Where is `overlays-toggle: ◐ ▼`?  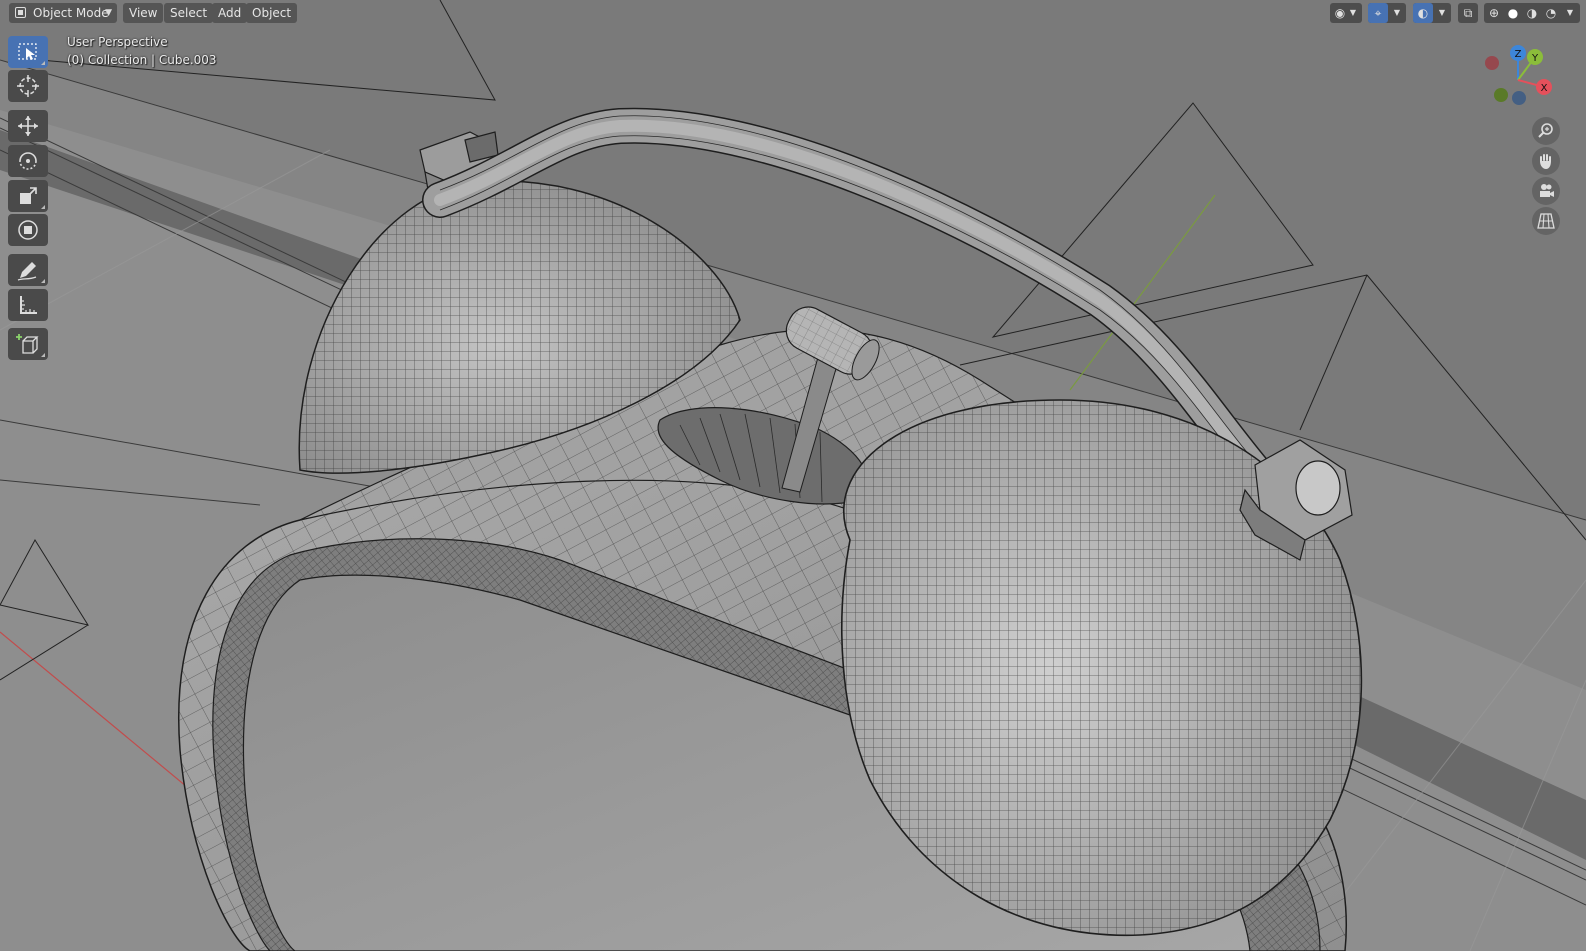 overlays-toggle: ◐ ▼ is located at coordinates (1432, 13).